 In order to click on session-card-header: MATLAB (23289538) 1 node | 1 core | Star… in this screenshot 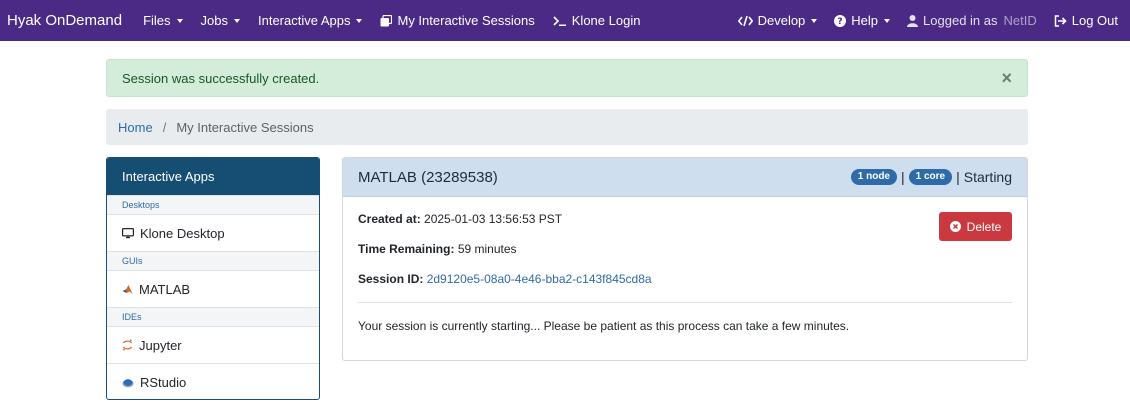, I will do `click(685, 177)`.